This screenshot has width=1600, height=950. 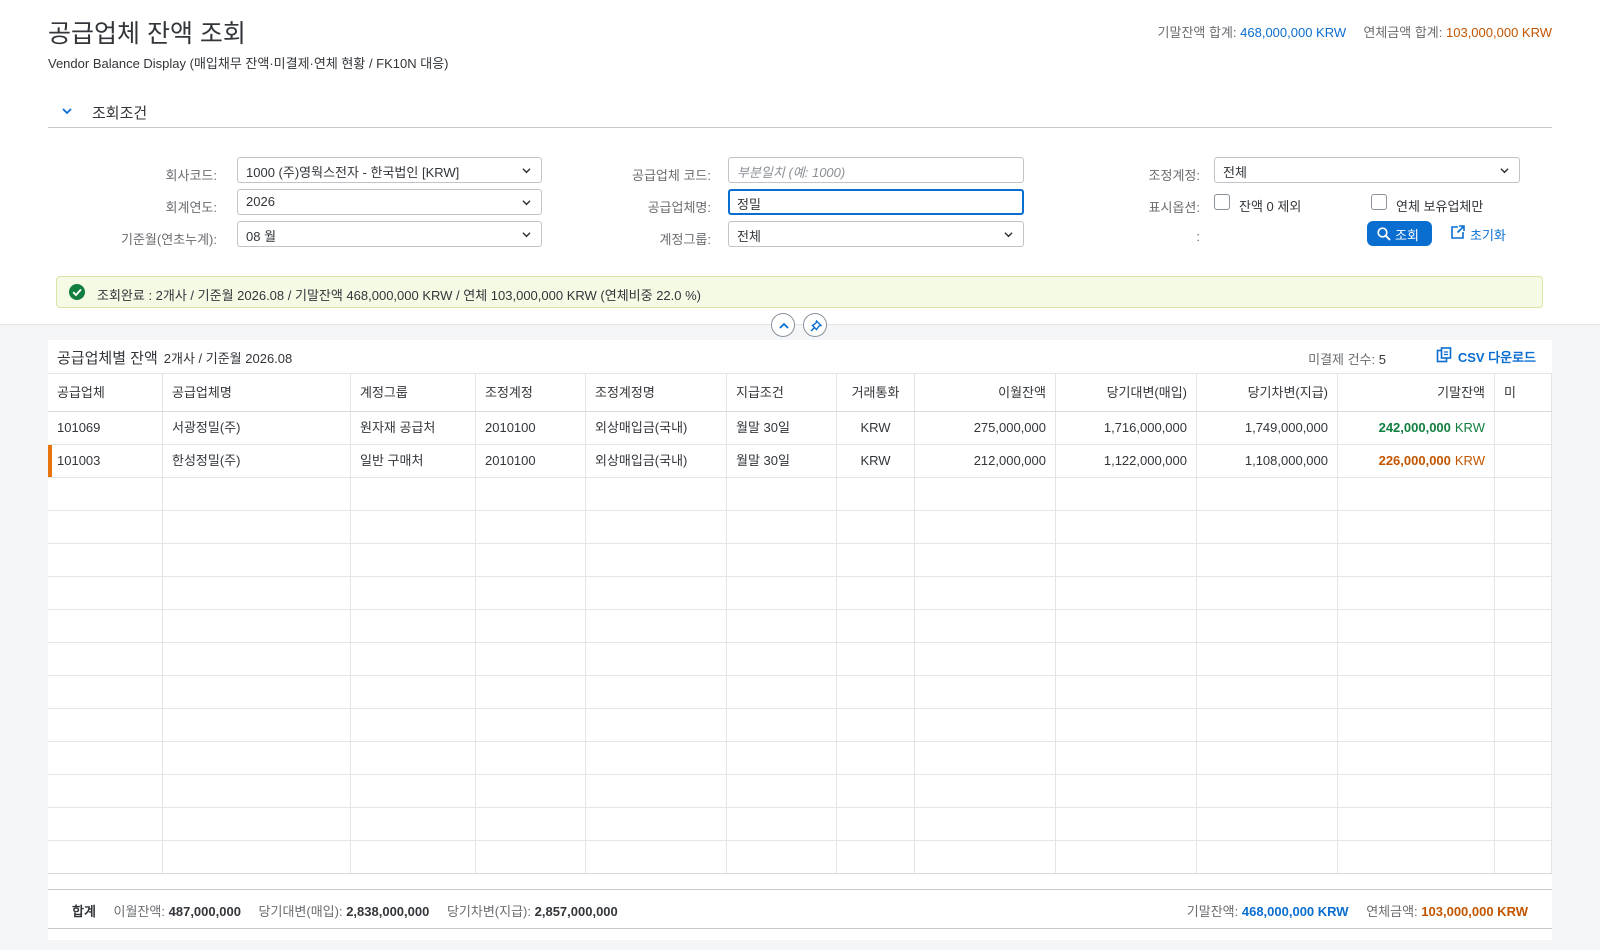 What do you see at coordinates (876, 202) in the screenshot?
I see `vendor-name-input: 정밀` at bounding box center [876, 202].